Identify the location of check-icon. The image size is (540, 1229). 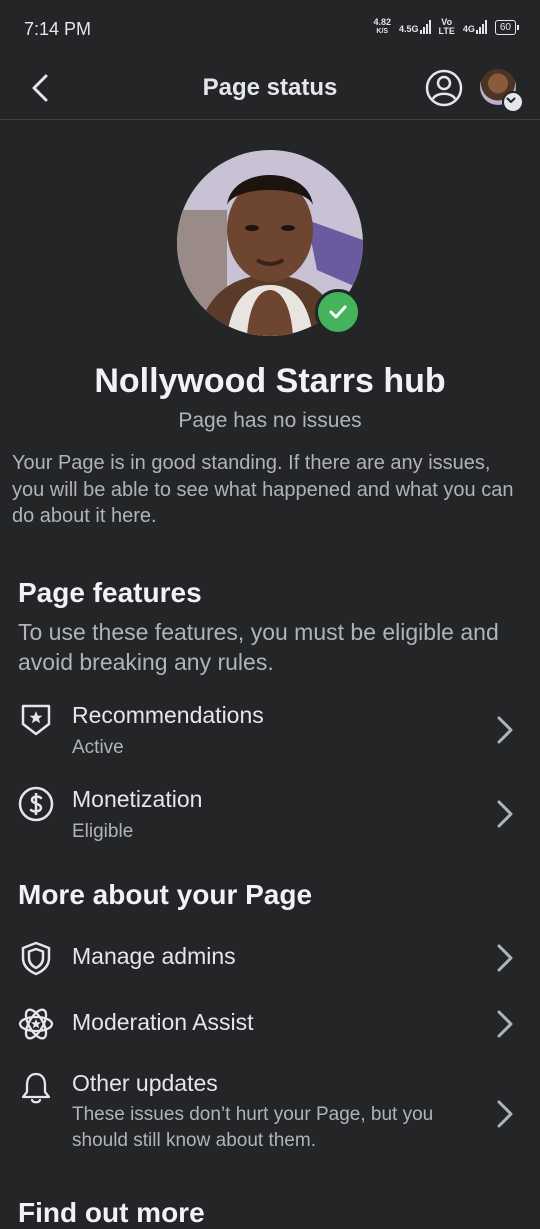
(338, 312).